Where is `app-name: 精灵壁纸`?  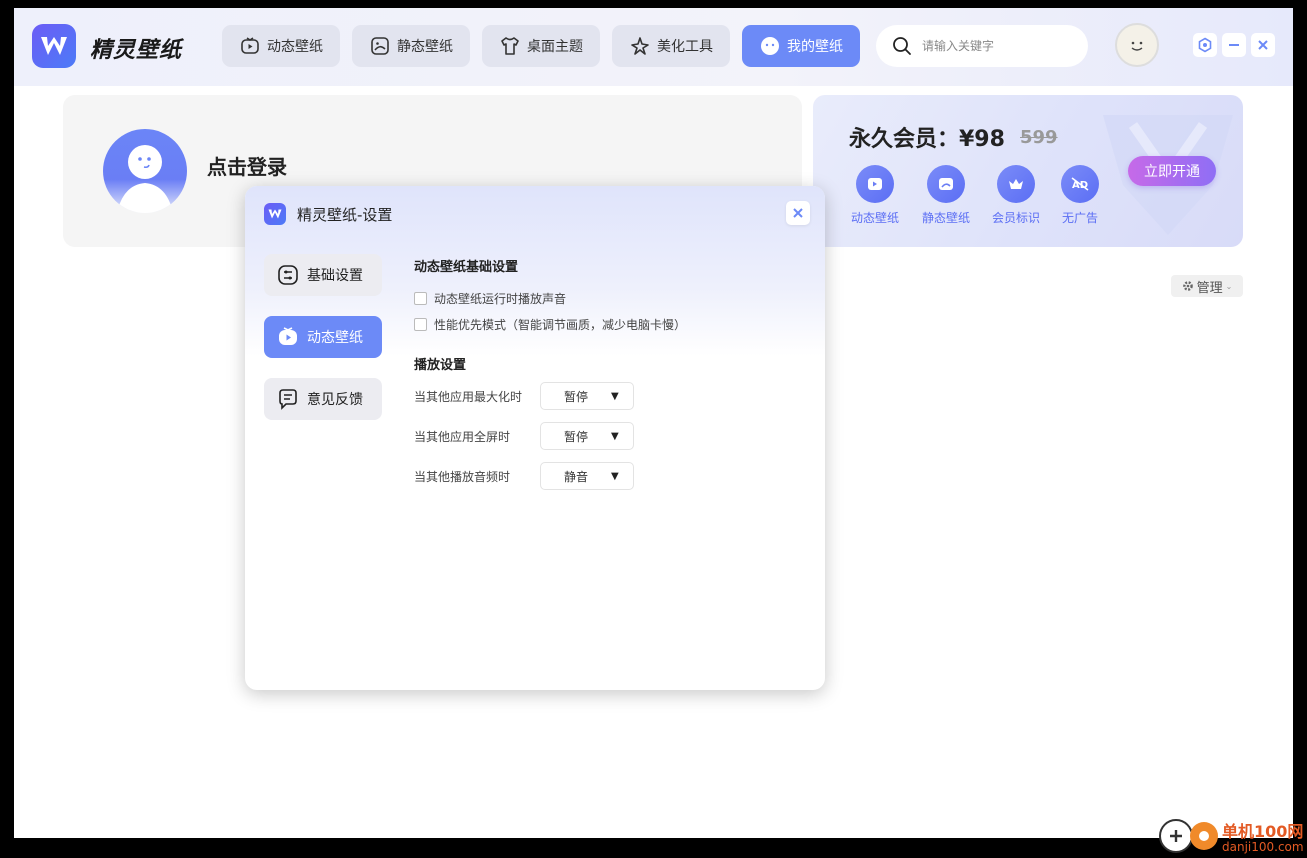
app-name: 精灵壁纸 is located at coordinates (136, 50).